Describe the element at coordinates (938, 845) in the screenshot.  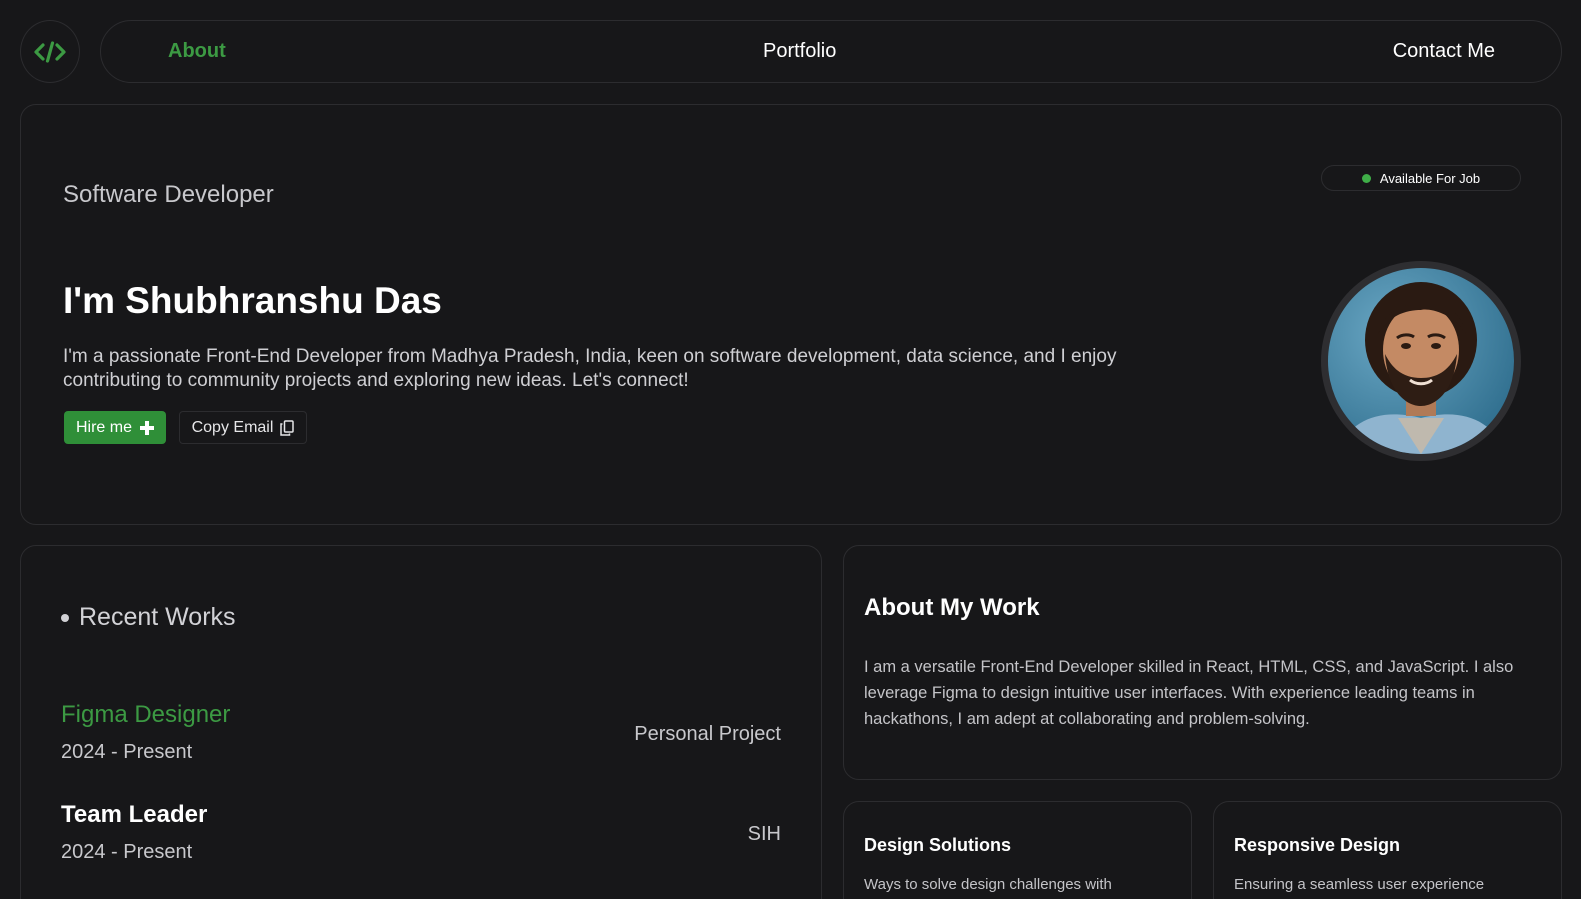
I see `feature-title: Design Solutions` at that location.